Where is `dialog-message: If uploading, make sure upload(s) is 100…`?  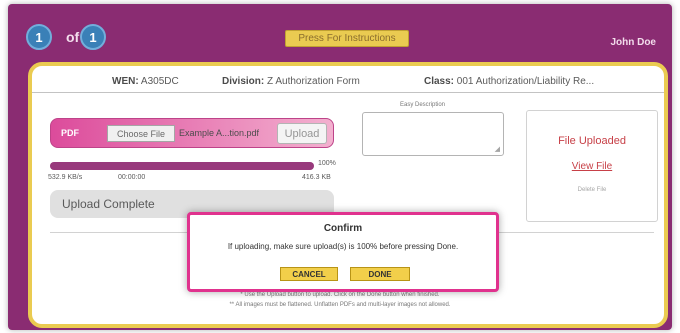 dialog-message: If uploading, make sure upload(s) is 100… is located at coordinates (343, 246).